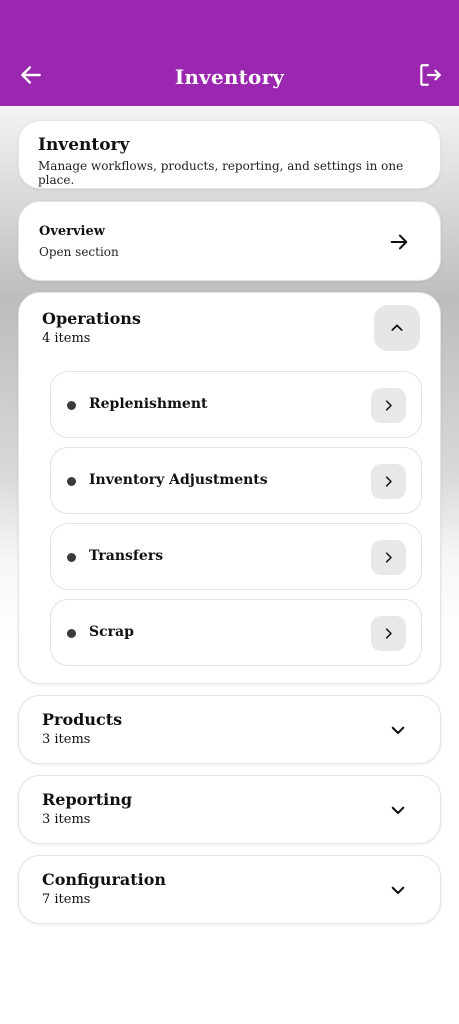 Image resolution: width=459 pixels, height=1024 pixels. I want to click on arrow-left-icon, so click(31, 75).